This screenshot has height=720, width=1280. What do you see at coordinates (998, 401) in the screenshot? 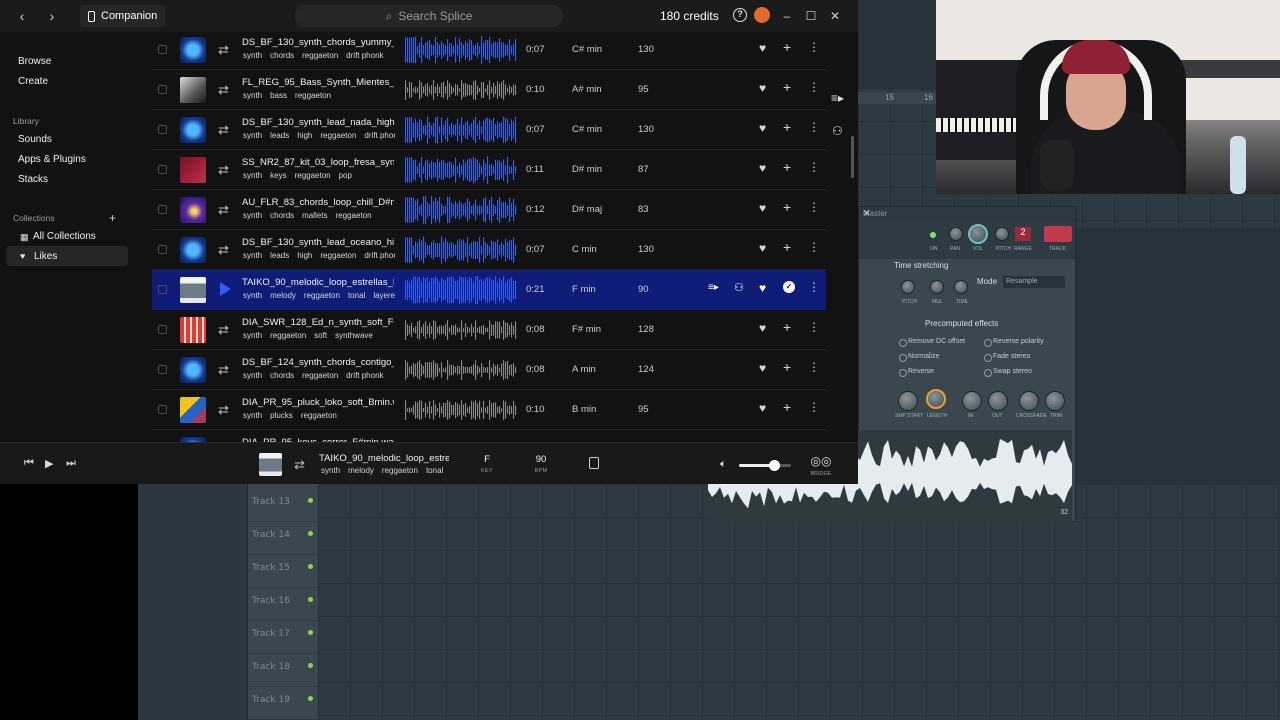
I see `out-knob` at bounding box center [998, 401].